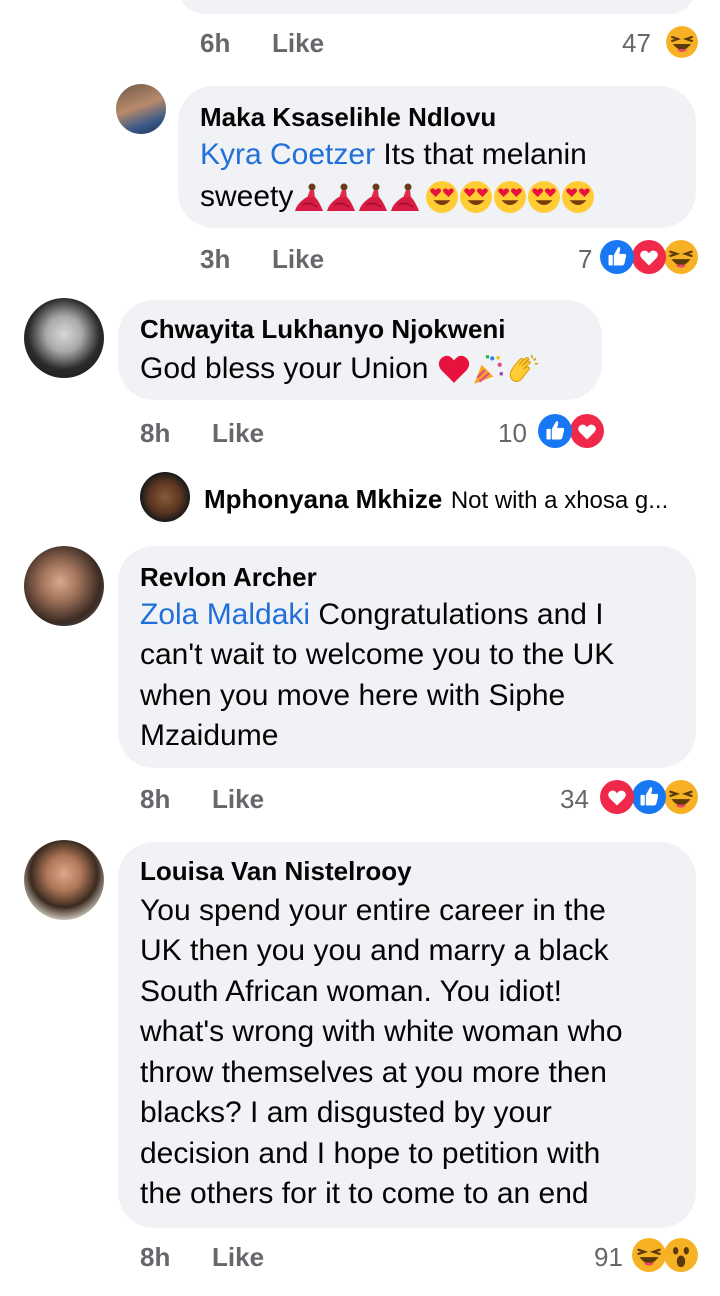 The height and width of the screenshot is (1296, 720). What do you see at coordinates (512, 433) in the screenshot?
I see `reaction-count: 10` at bounding box center [512, 433].